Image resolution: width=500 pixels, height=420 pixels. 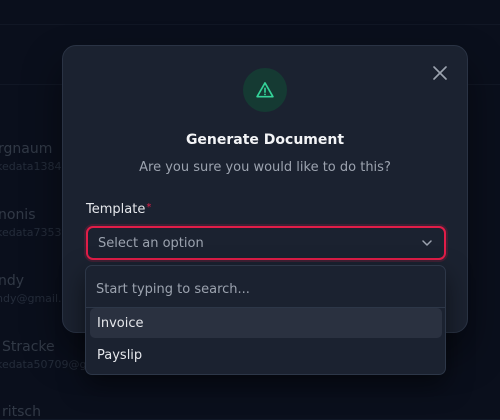 What do you see at coordinates (266, 355) in the screenshot?
I see `dropdown-option-payslip: Payslip` at bounding box center [266, 355].